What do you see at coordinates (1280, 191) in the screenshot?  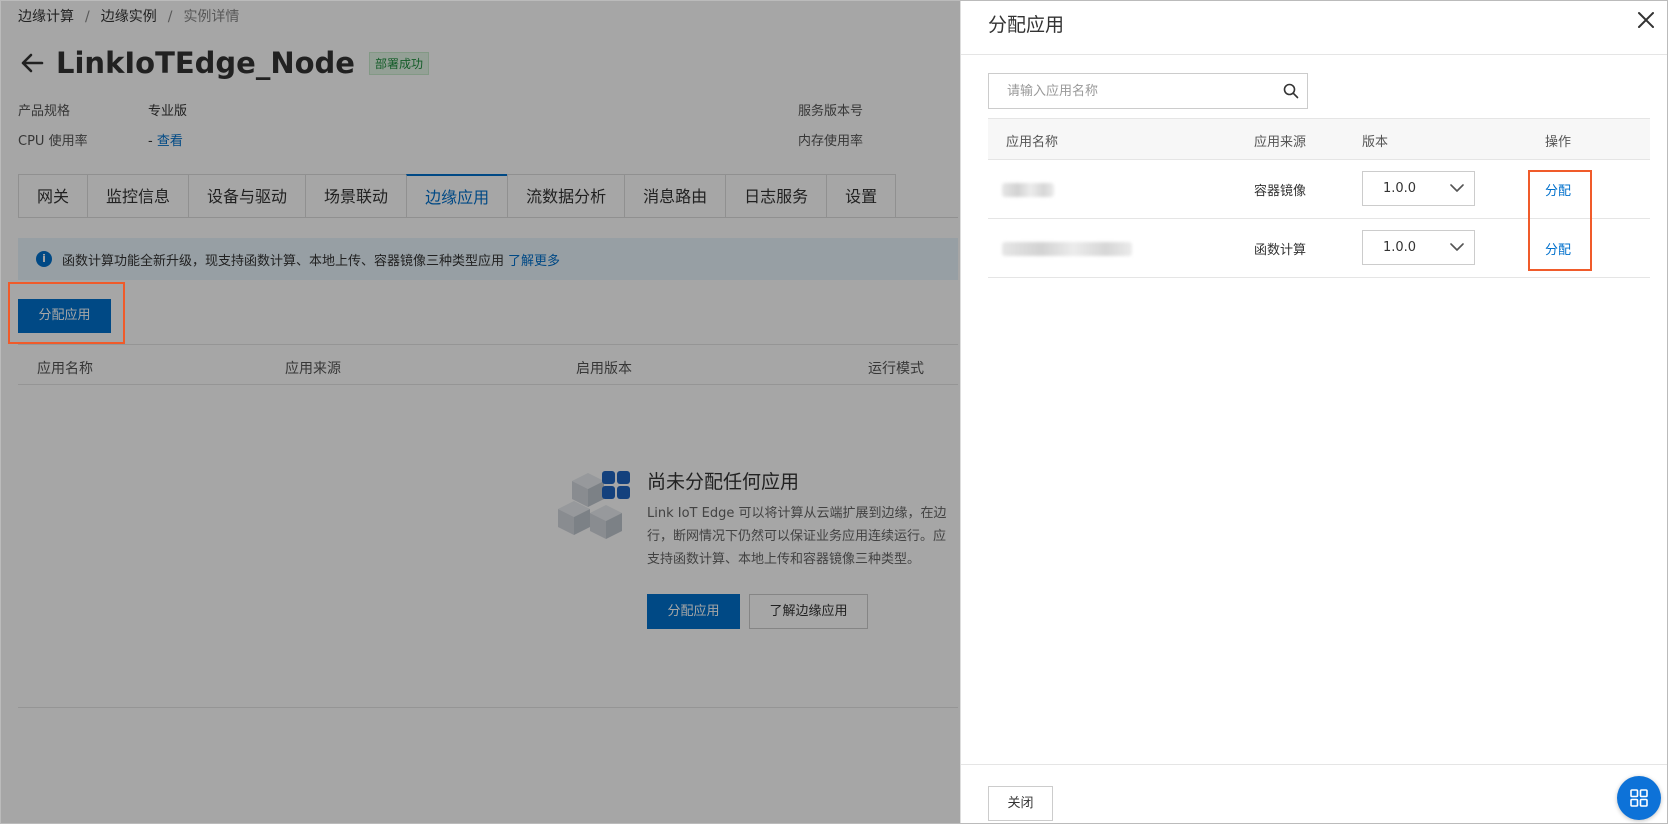 I see `row-app-source: 容器镜像` at bounding box center [1280, 191].